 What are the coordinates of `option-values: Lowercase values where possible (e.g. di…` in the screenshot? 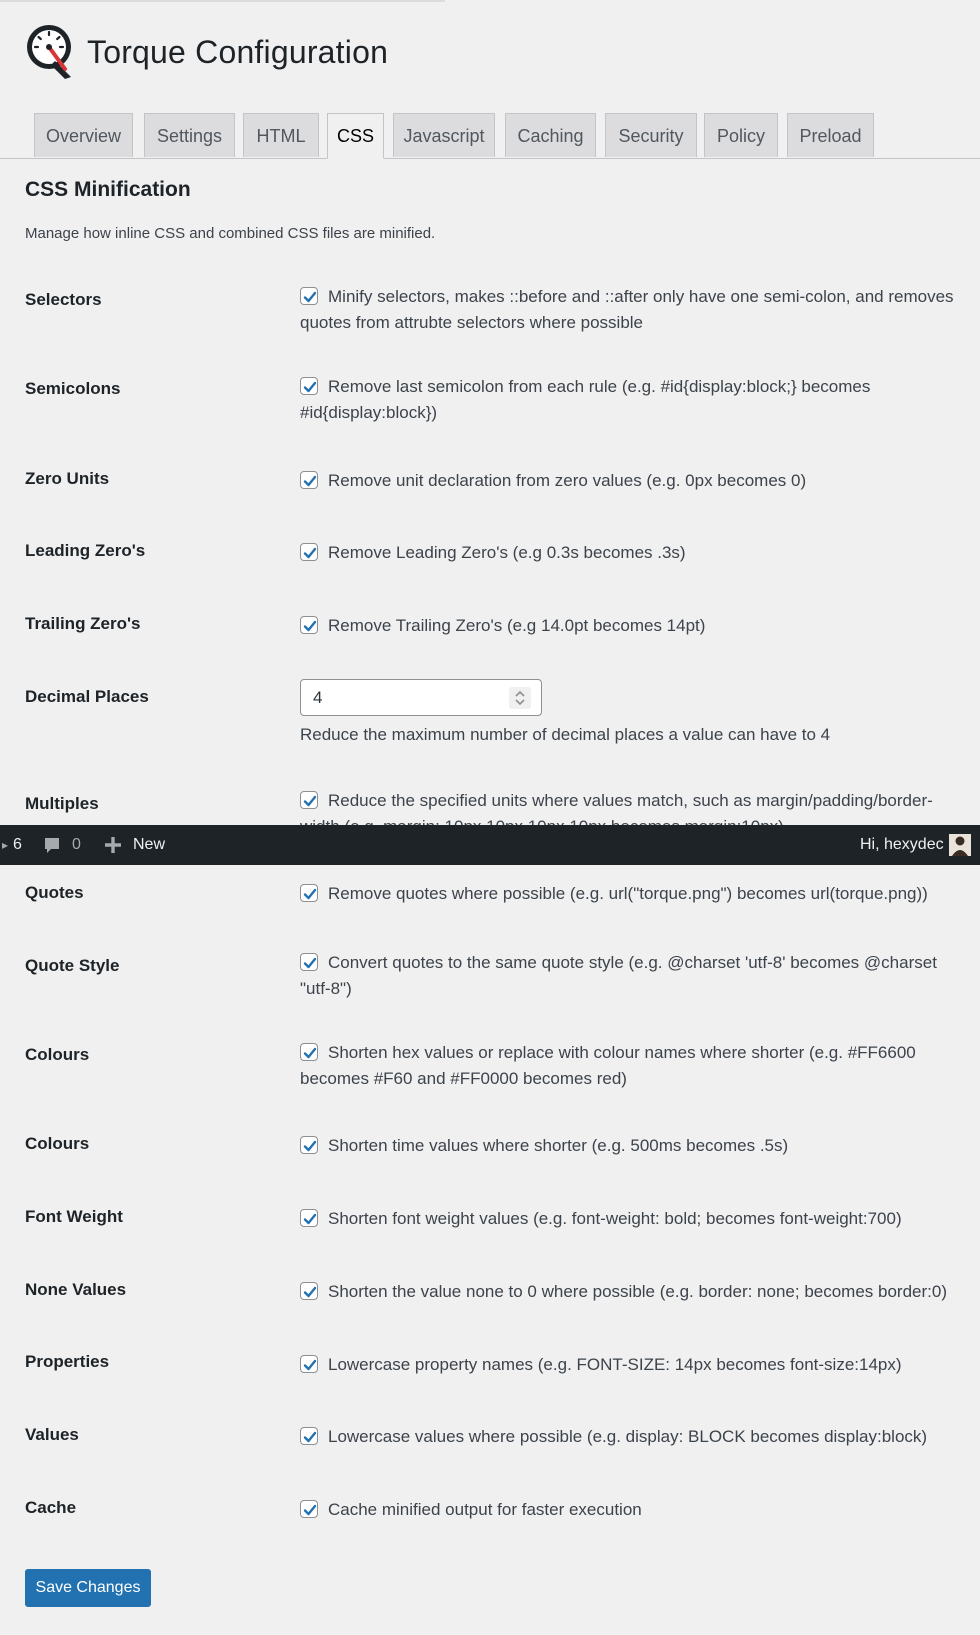 It's located at (635, 1437).